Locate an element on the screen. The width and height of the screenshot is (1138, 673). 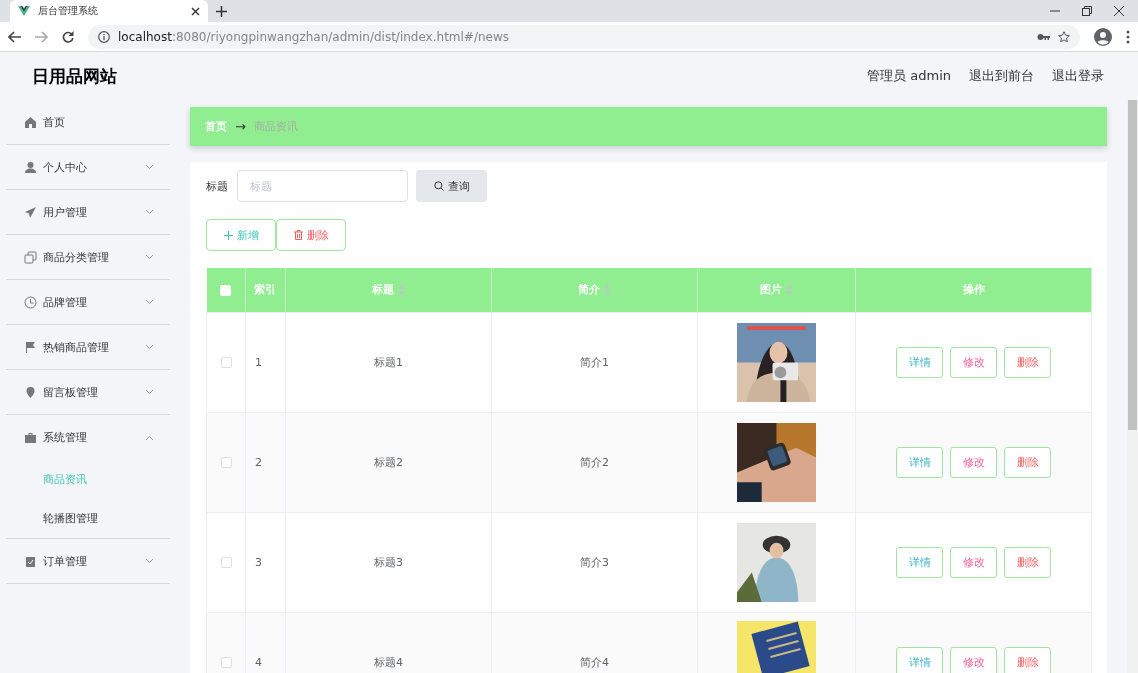
vue-logo-icon is located at coordinates (24, 11).